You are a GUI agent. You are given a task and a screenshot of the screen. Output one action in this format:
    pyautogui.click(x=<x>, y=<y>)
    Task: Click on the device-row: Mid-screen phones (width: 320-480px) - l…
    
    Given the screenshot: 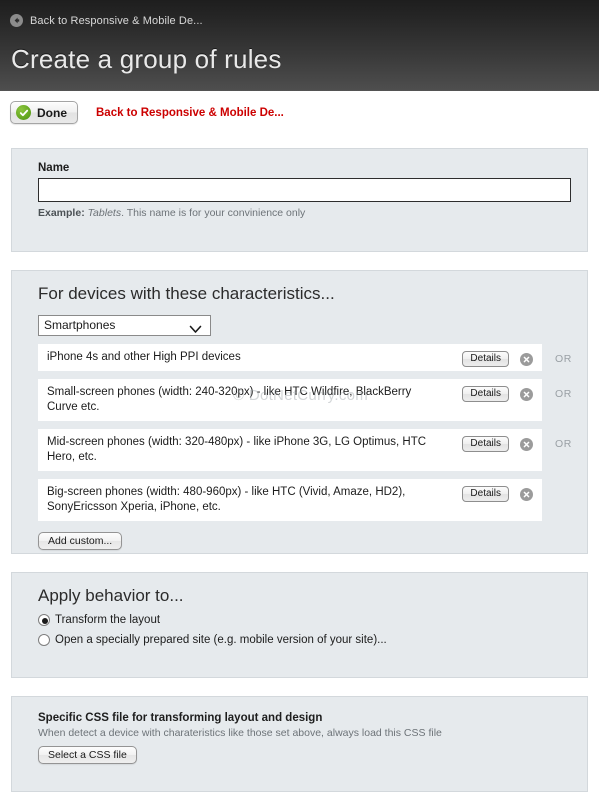 What is the action you would take?
    pyautogui.click(x=304, y=450)
    